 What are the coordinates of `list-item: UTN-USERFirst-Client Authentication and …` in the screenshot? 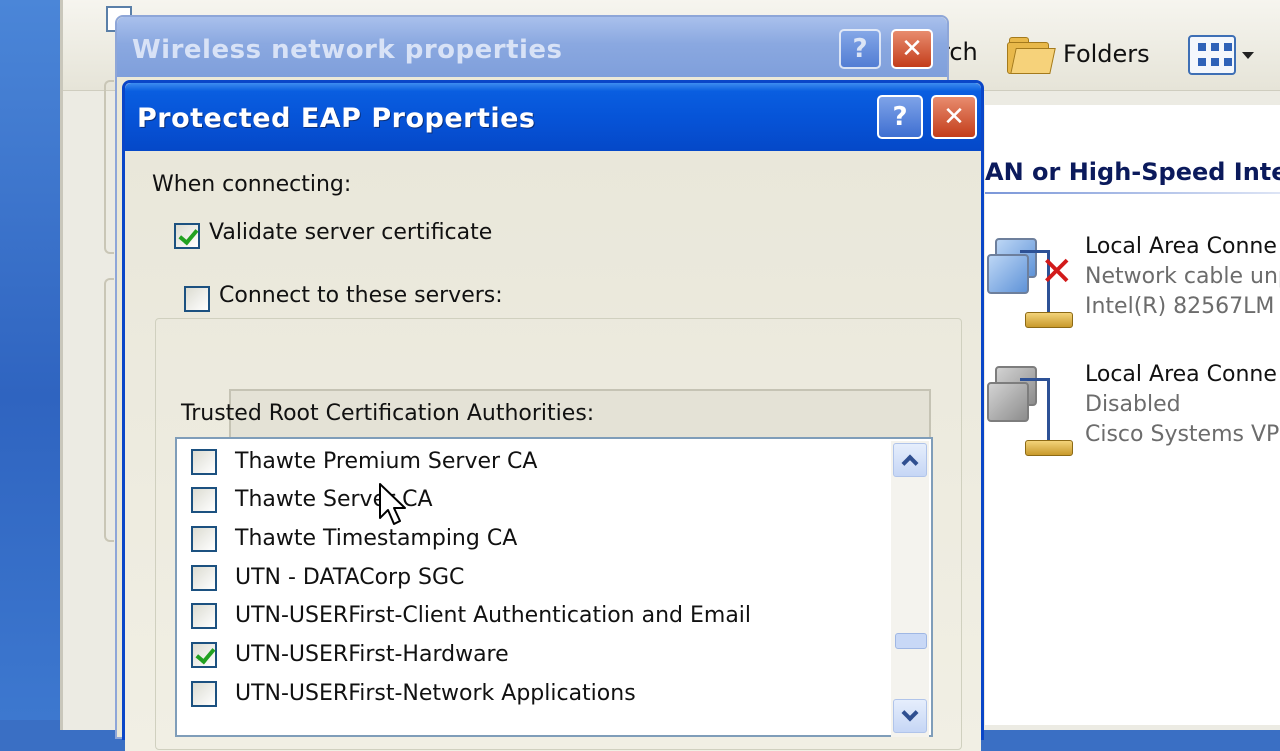 It's located at (527, 616).